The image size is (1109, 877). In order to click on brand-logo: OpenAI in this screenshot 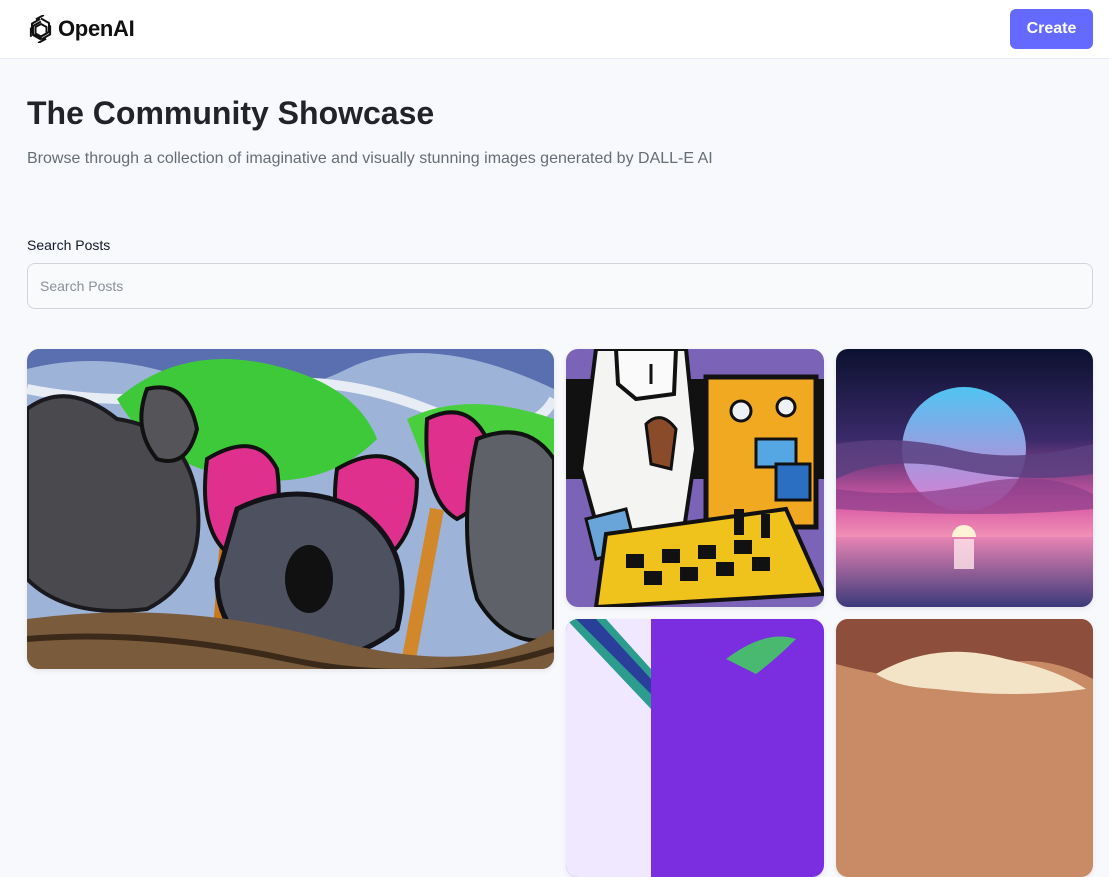, I will do `click(81, 29)`.